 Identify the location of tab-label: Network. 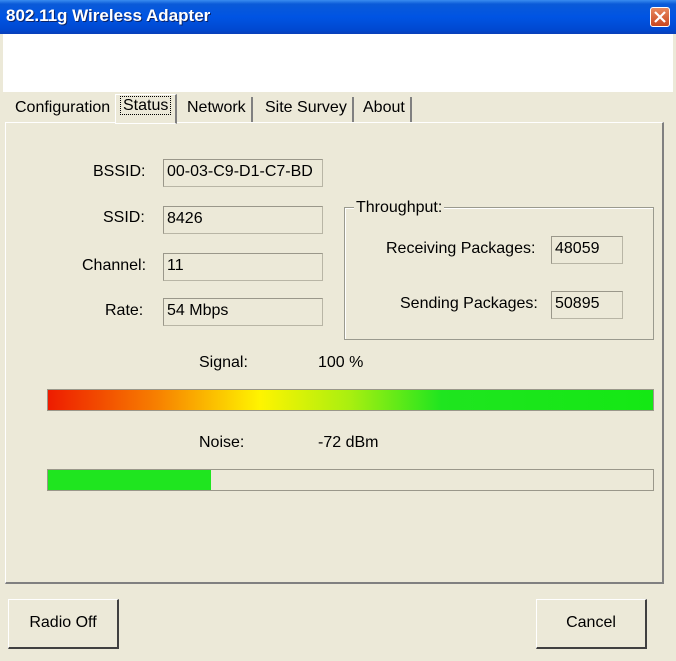
(216, 107).